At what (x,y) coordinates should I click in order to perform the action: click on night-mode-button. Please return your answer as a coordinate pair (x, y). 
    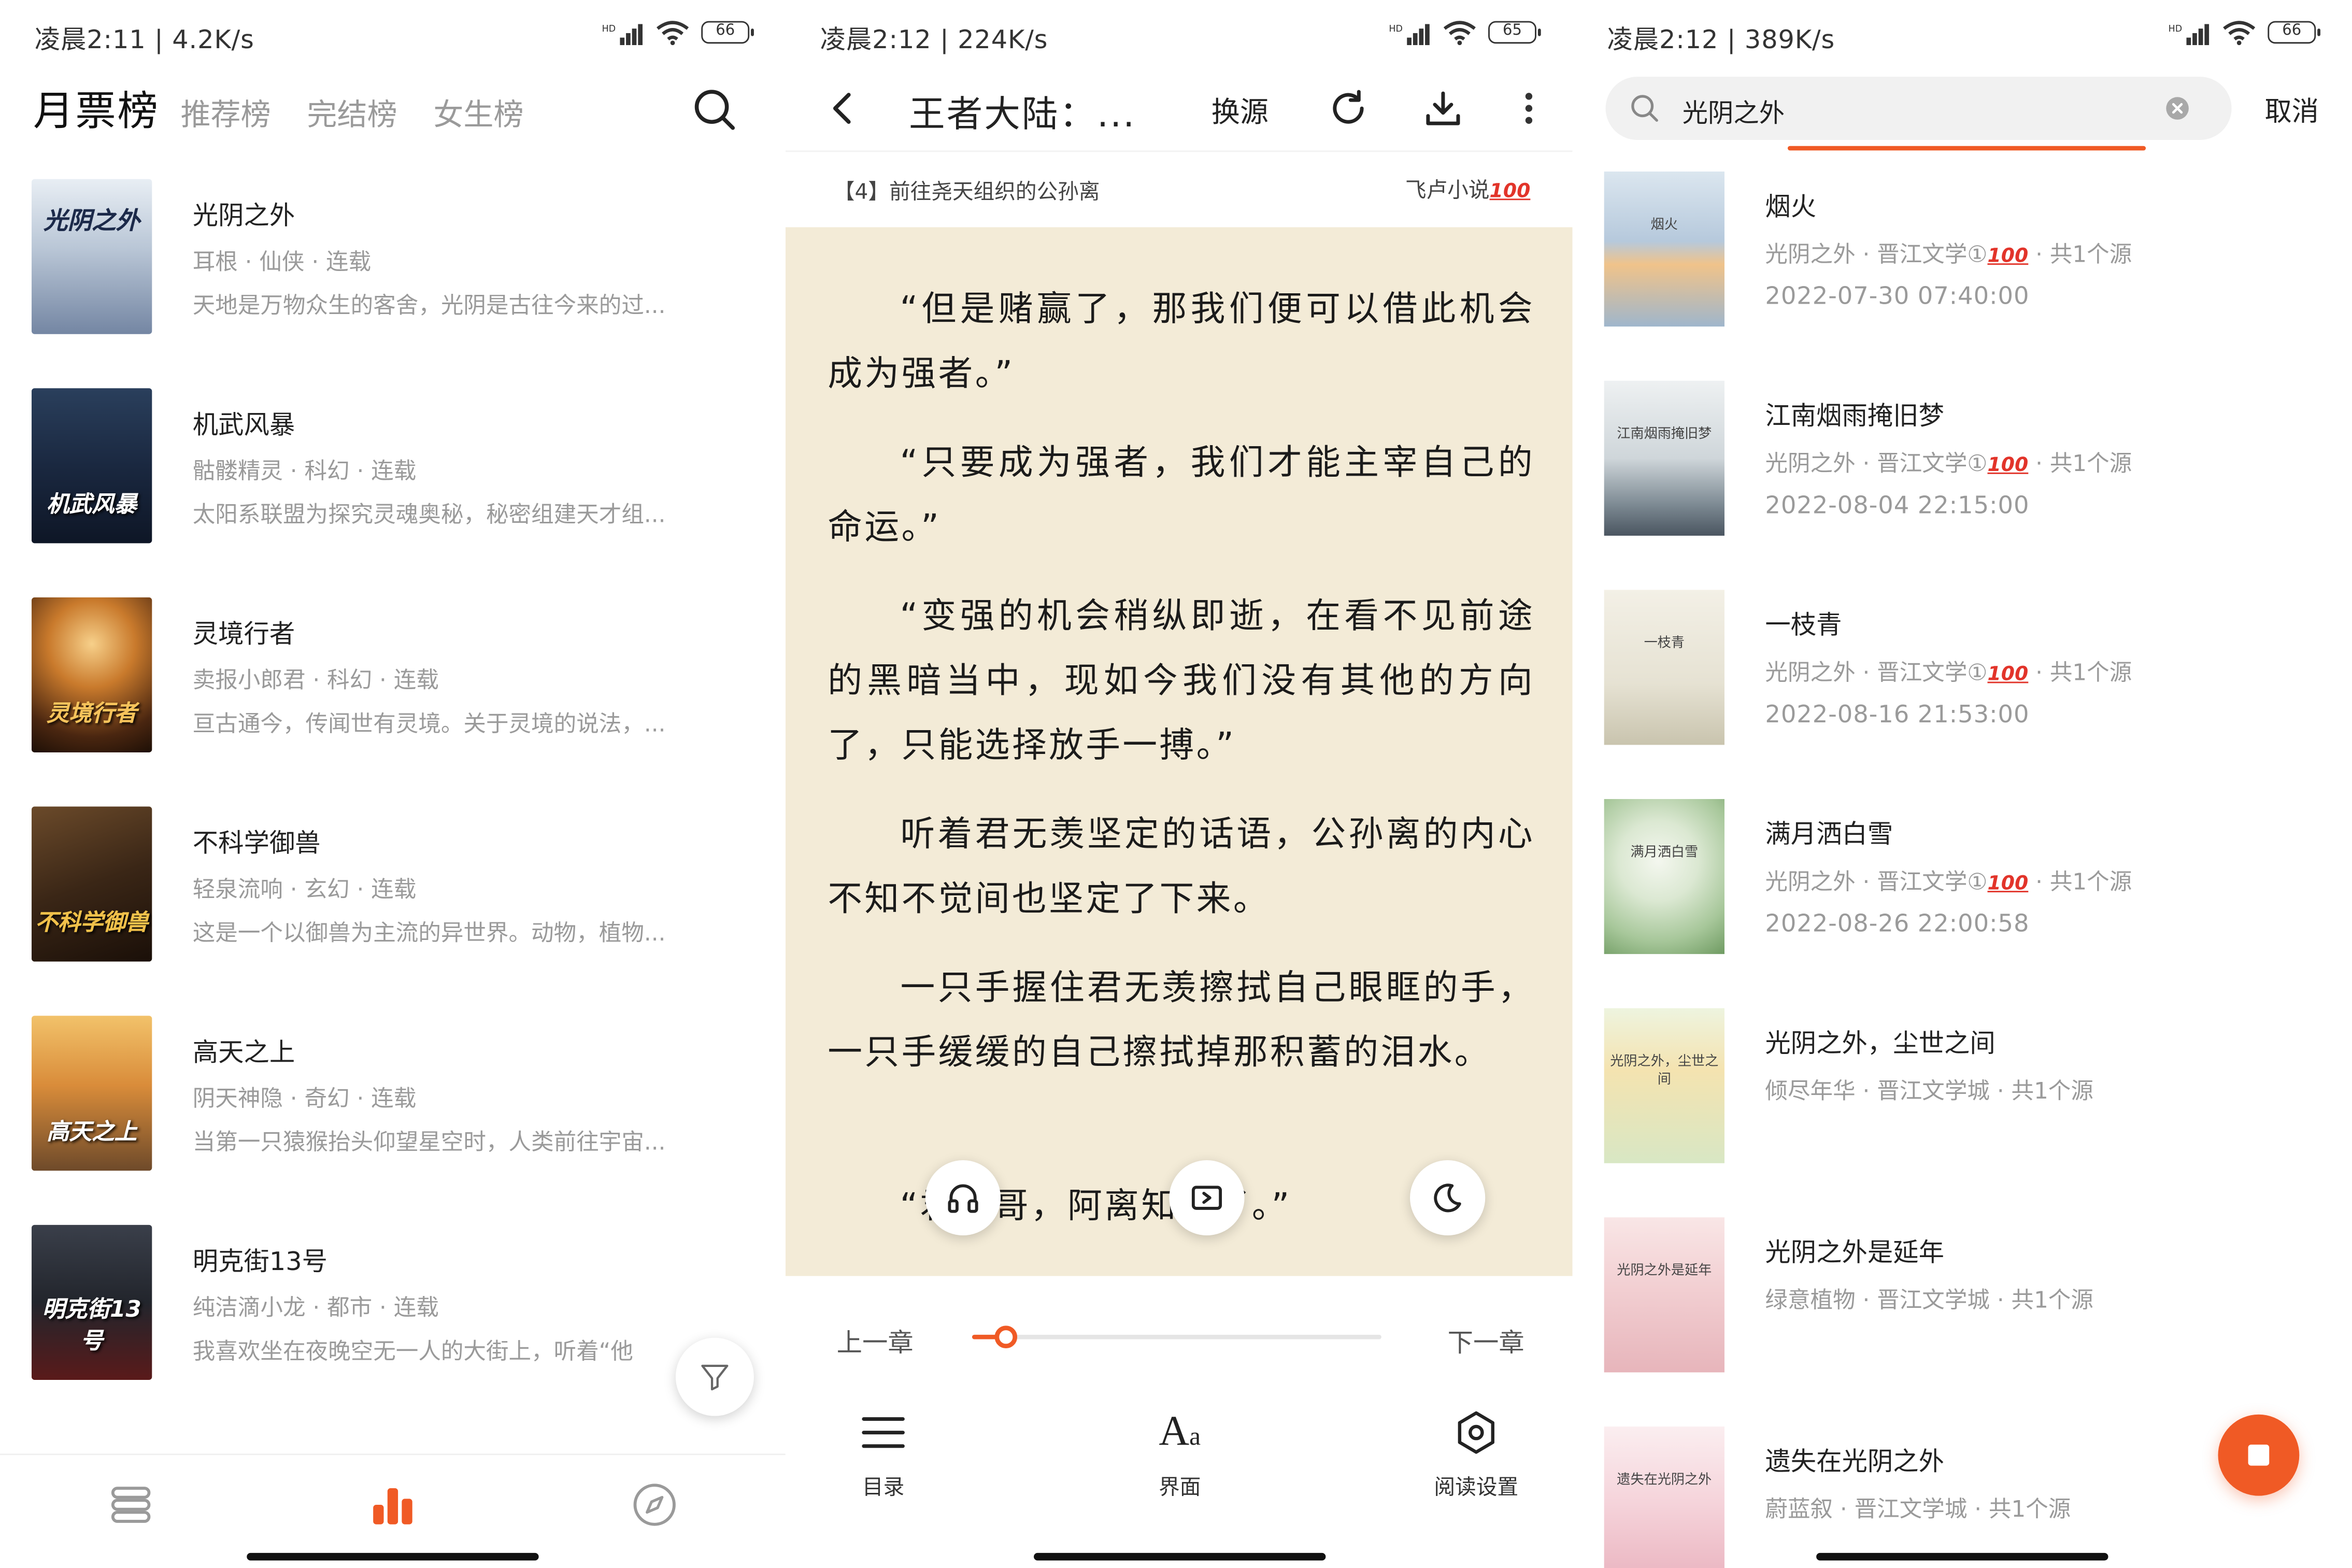
    Looking at the image, I should click on (1448, 1198).